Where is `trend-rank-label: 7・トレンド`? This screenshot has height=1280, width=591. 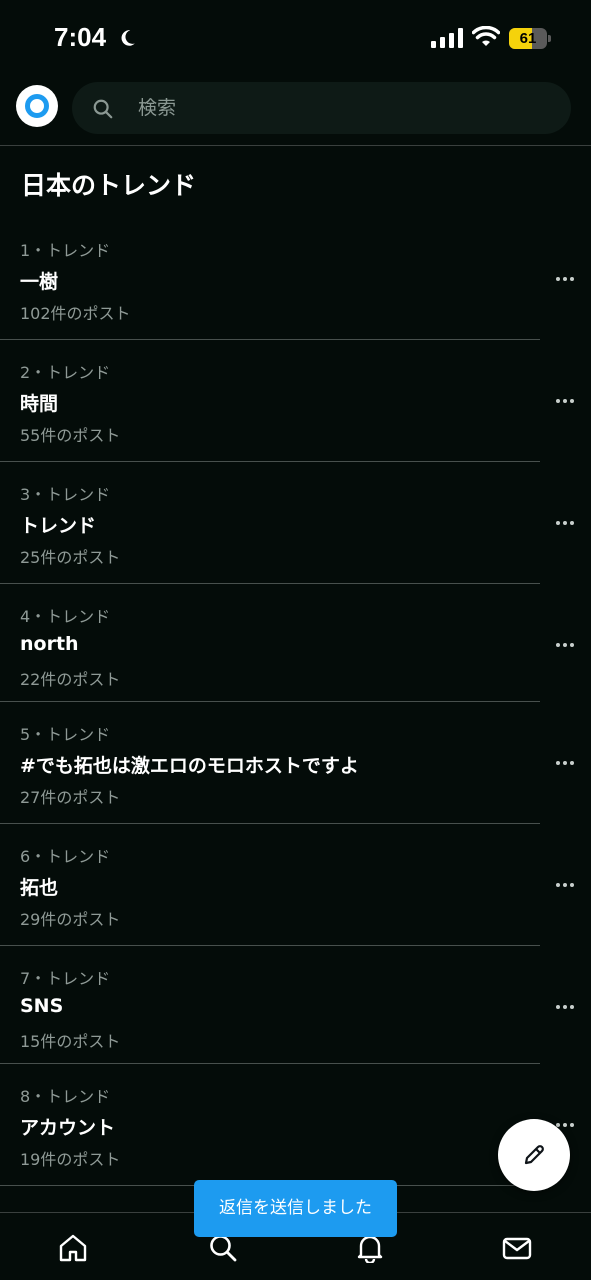
trend-rank-label: 7・トレンド is located at coordinates (65, 978).